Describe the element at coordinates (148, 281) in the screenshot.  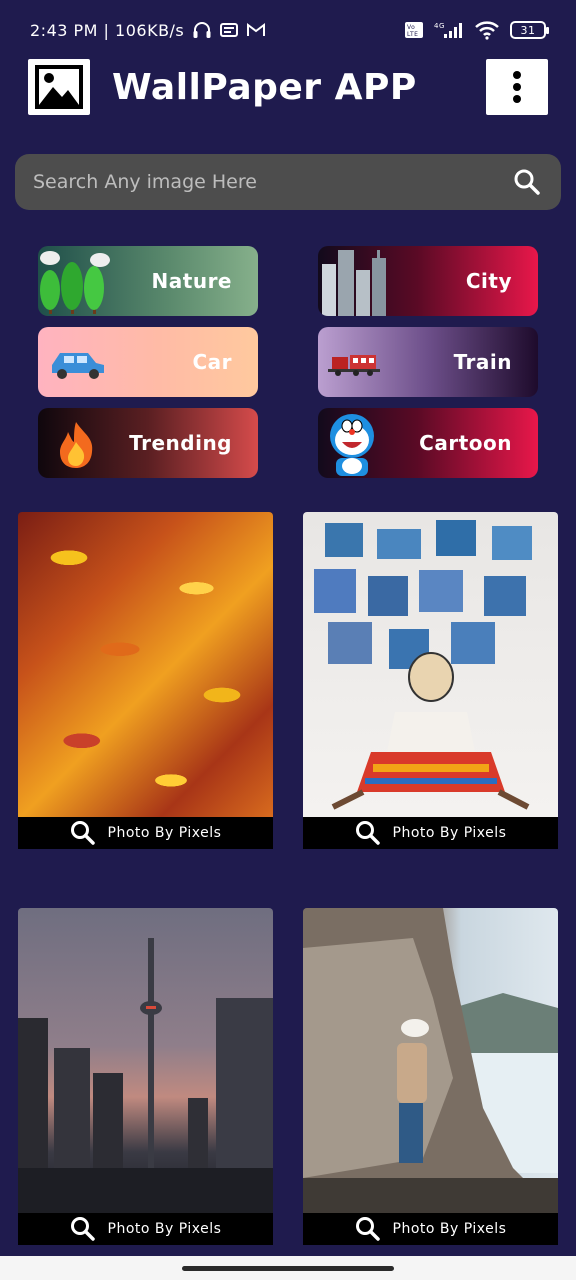
I see `category-nature: Nature` at that location.